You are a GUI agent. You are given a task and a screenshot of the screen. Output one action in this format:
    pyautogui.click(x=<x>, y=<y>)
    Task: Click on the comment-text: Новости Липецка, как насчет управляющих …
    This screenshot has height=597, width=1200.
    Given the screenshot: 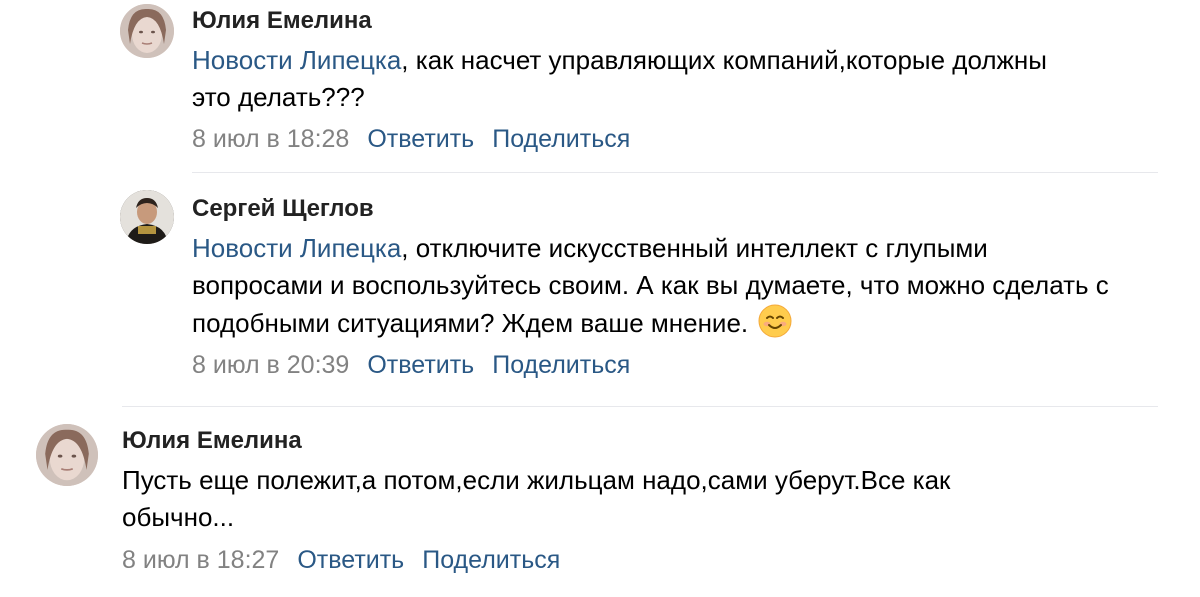 What is the action you would take?
    pyautogui.click(x=642, y=79)
    